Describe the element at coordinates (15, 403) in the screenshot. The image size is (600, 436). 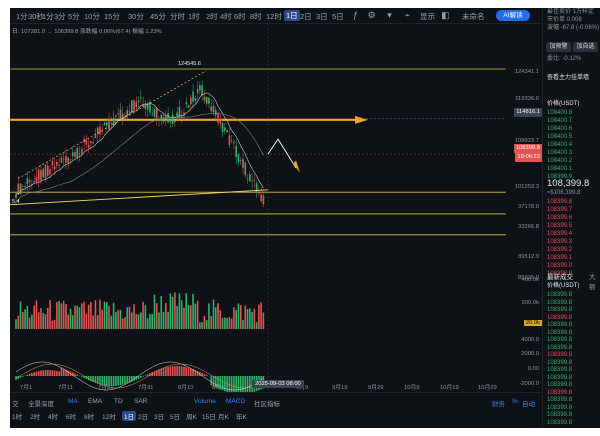
I see `indicator-0: 交` at that location.